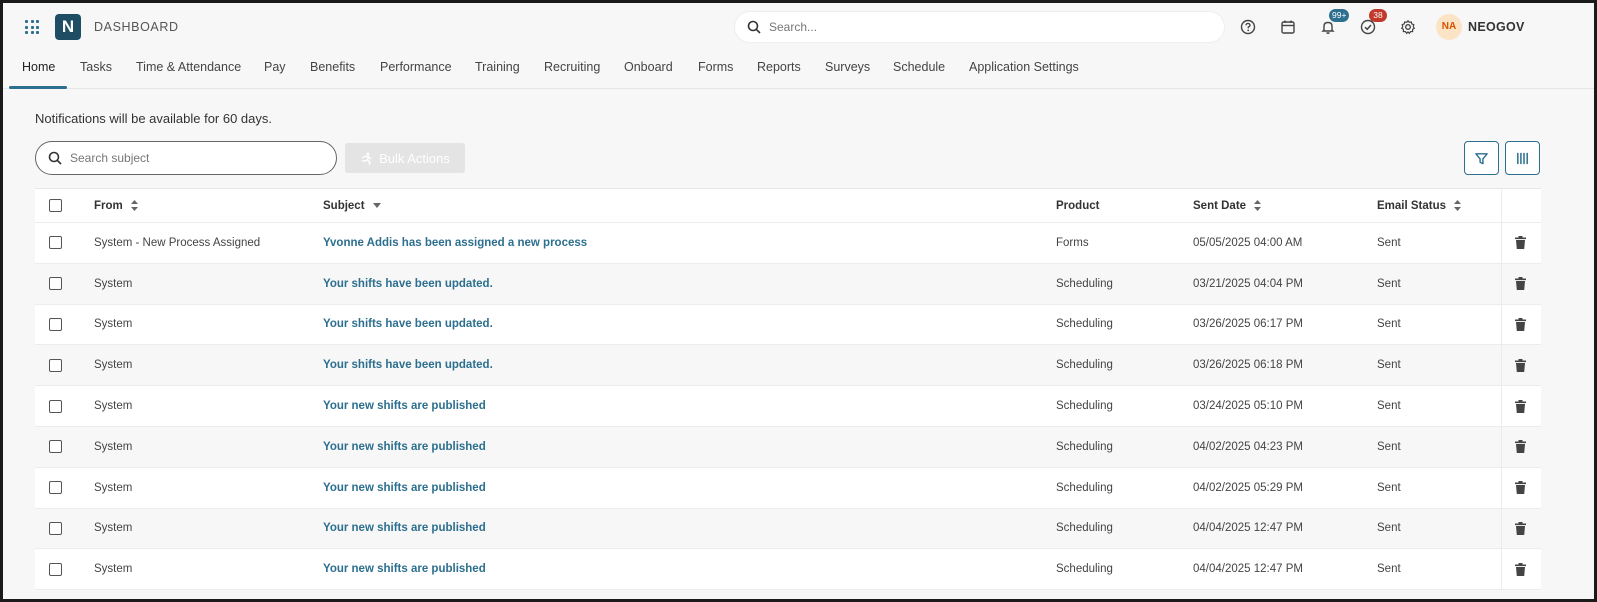  What do you see at coordinates (68, 27) in the screenshot?
I see `neogov-logo: N` at bounding box center [68, 27].